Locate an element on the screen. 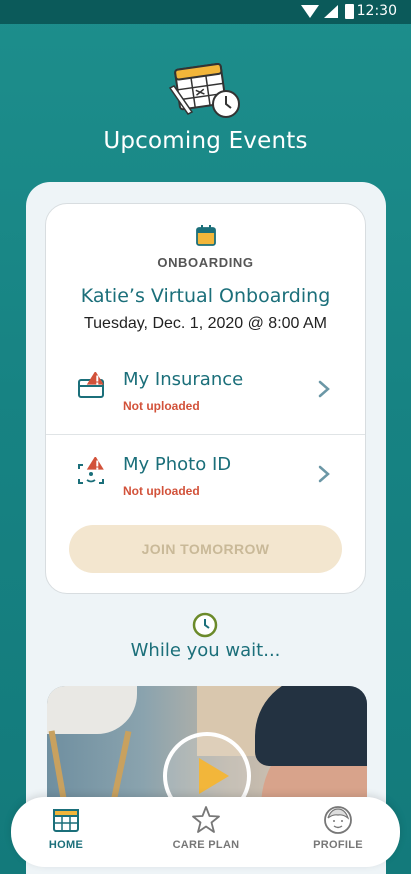  event-name: Katie’s Virtual Onboarding is located at coordinates (205, 296).